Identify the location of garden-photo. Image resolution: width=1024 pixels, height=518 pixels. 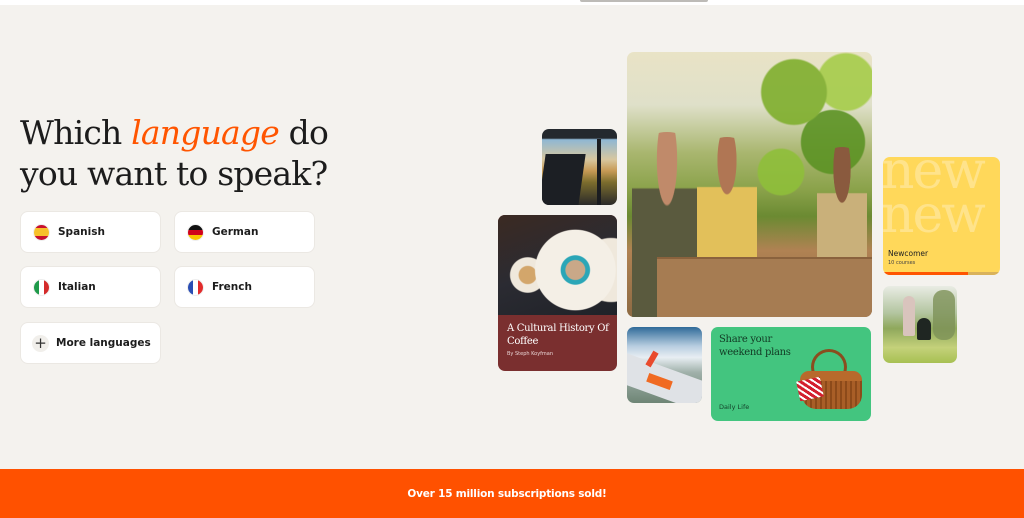
(920, 324).